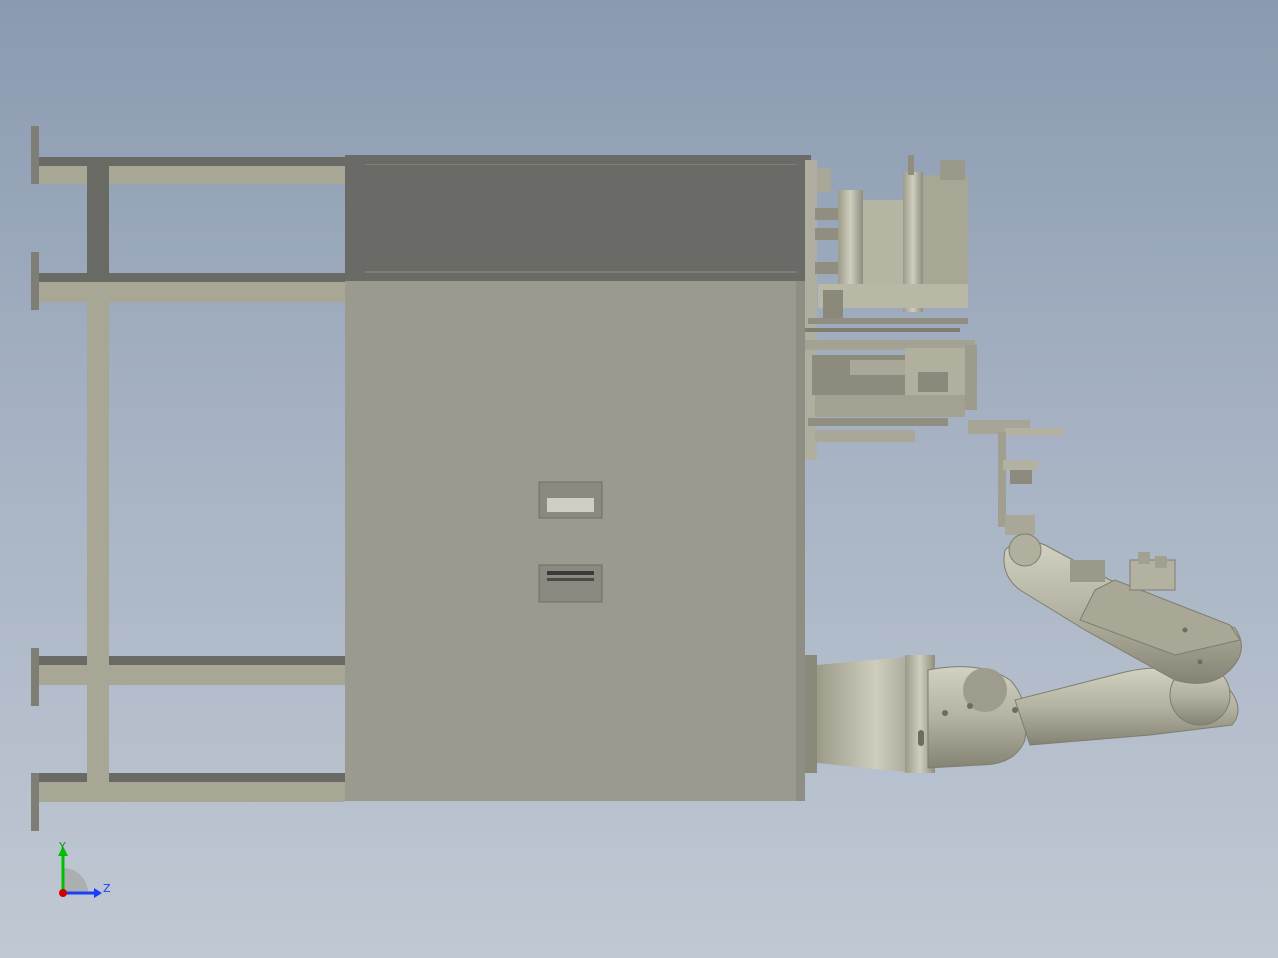 Image resolution: width=1278 pixels, height=958 pixels. I want to click on frame-column, so click(98, 532).